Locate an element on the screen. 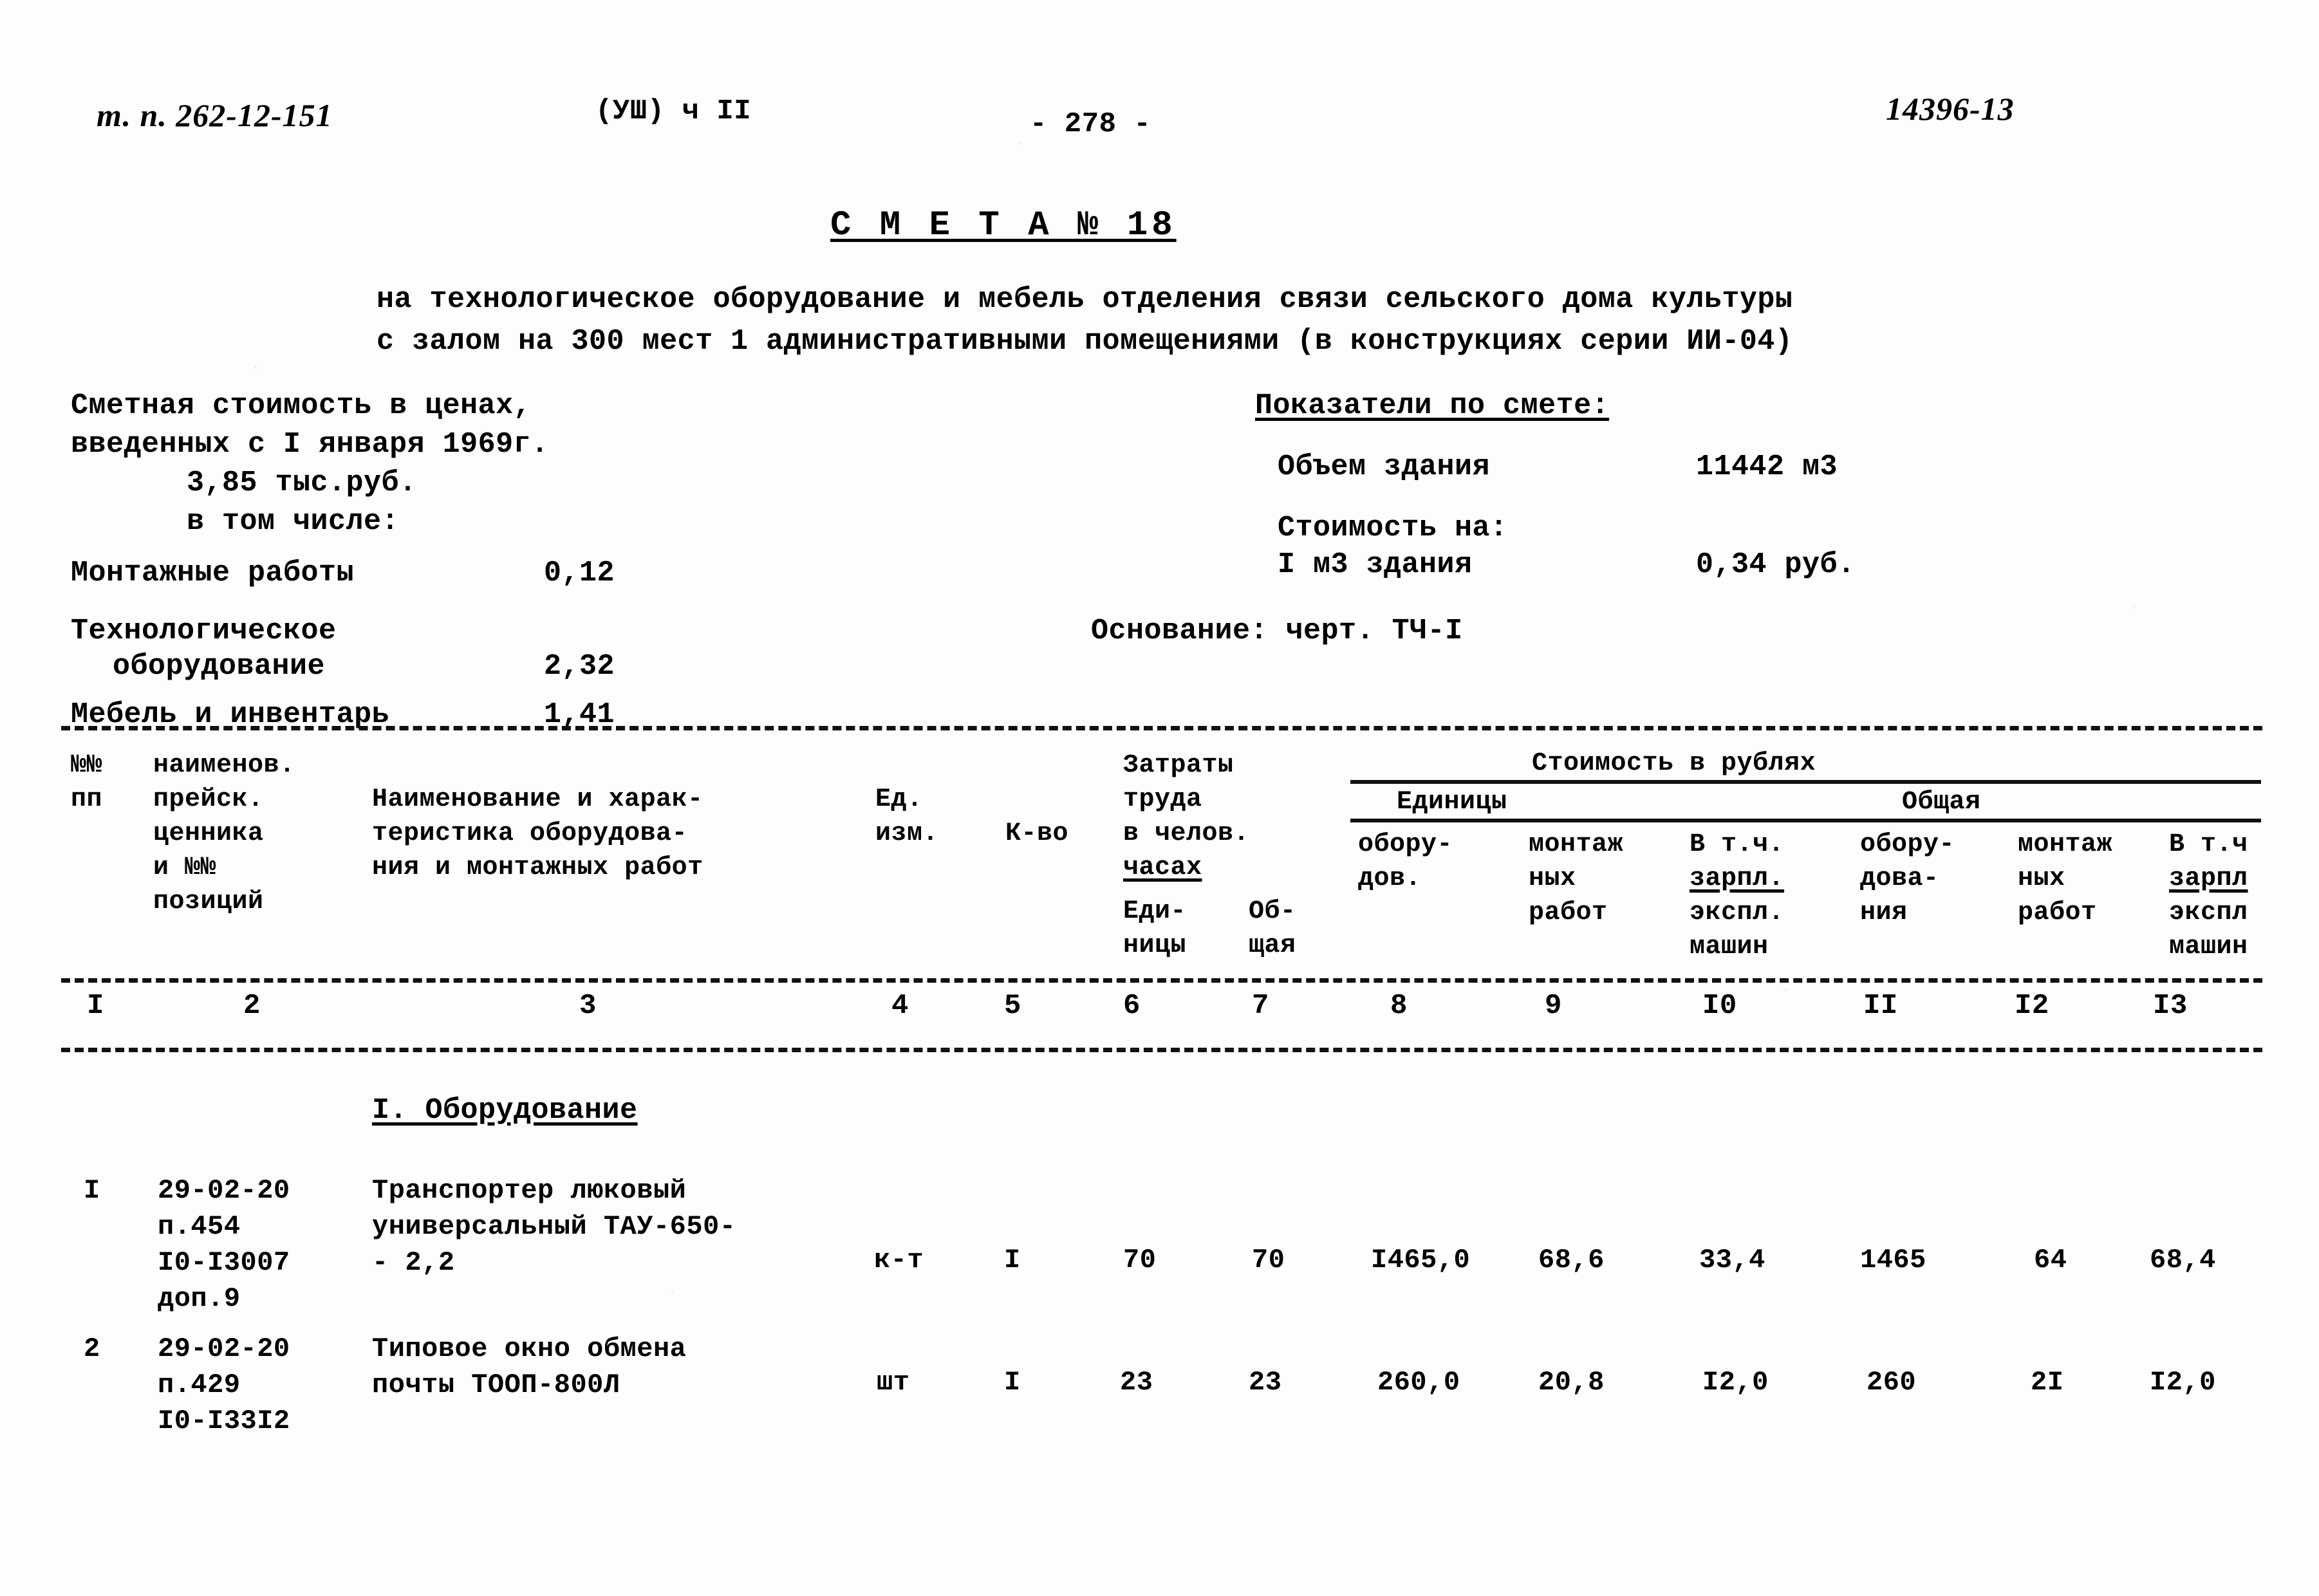  colnum-3: 3 is located at coordinates (588, 1006).